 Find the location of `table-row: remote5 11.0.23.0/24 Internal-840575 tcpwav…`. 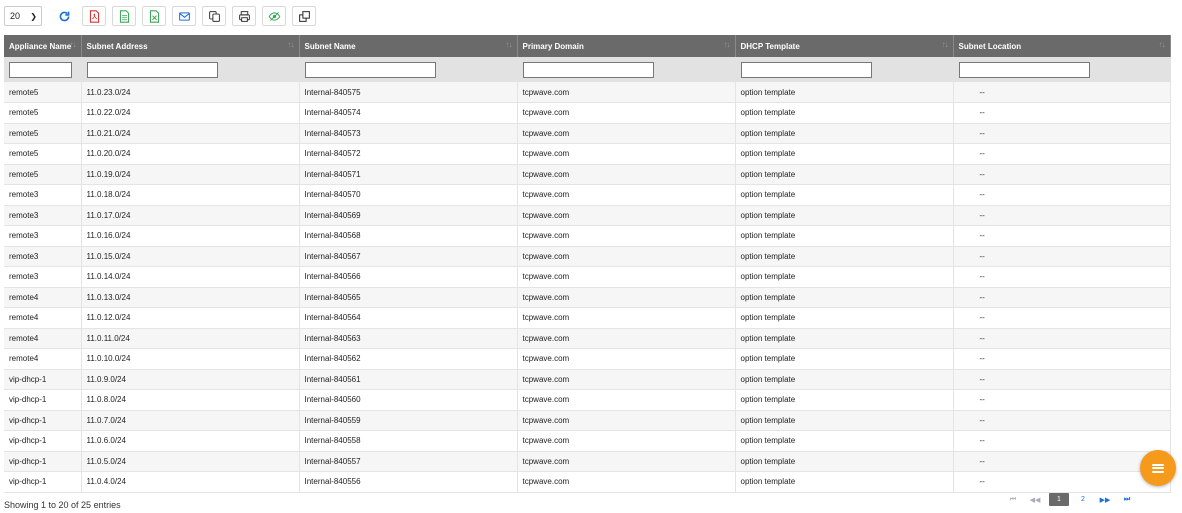

table-row: remote5 11.0.23.0/24 Internal-840575 tcpwav… is located at coordinates (587, 92).